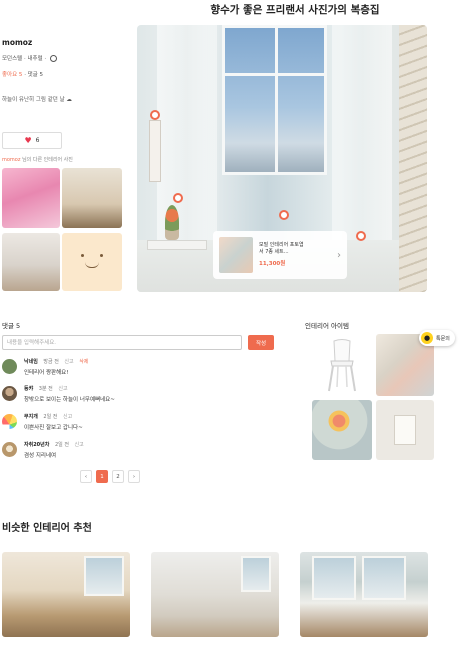 This screenshot has height=650, width=469. I want to click on circle-icon, so click(53, 58).